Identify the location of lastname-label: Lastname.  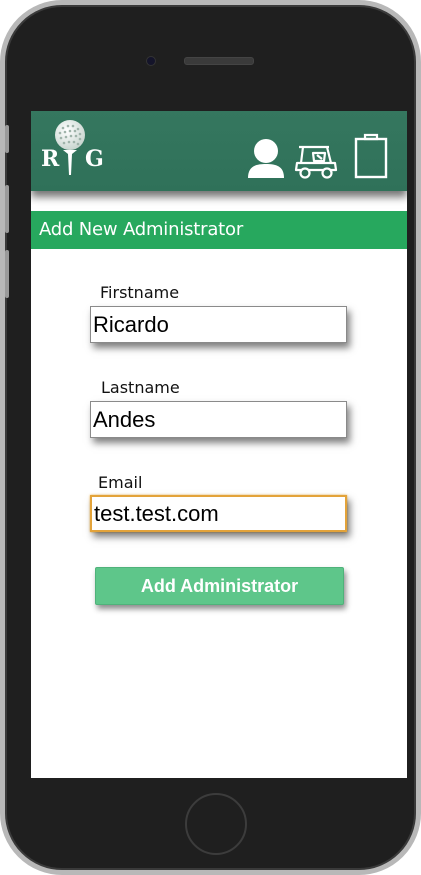
(140, 387).